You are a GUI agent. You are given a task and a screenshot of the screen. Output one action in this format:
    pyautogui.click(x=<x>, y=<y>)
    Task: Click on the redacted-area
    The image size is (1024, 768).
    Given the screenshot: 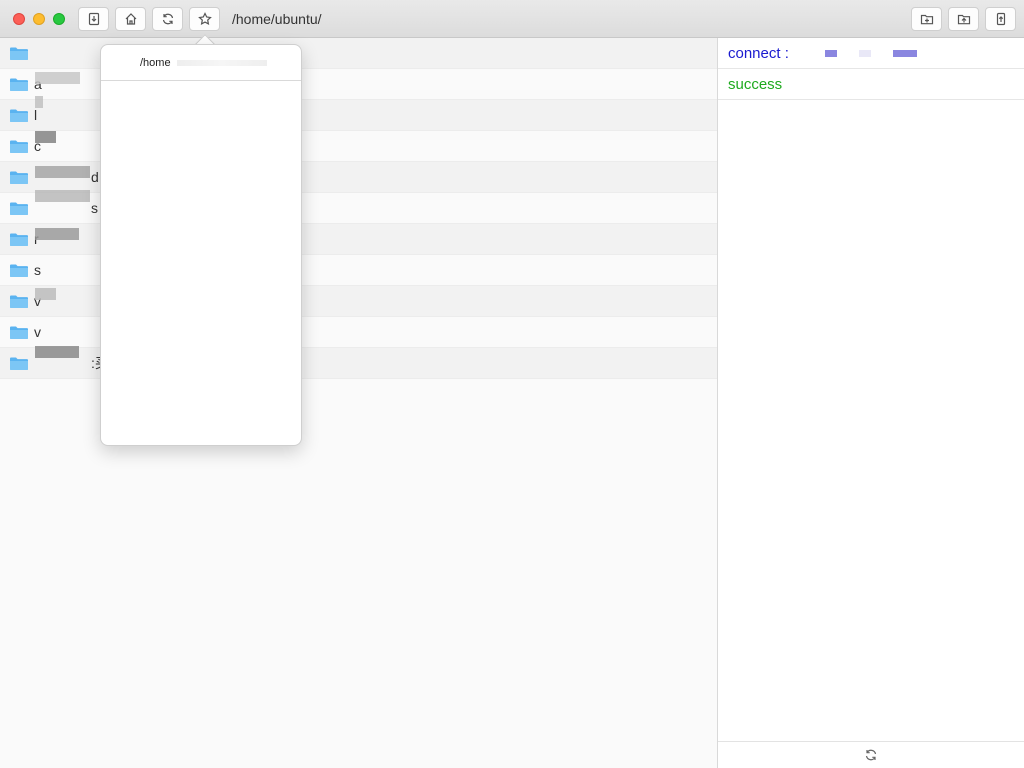 What is the action you would take?
    pyautogui.click(x=65, y=212)
    